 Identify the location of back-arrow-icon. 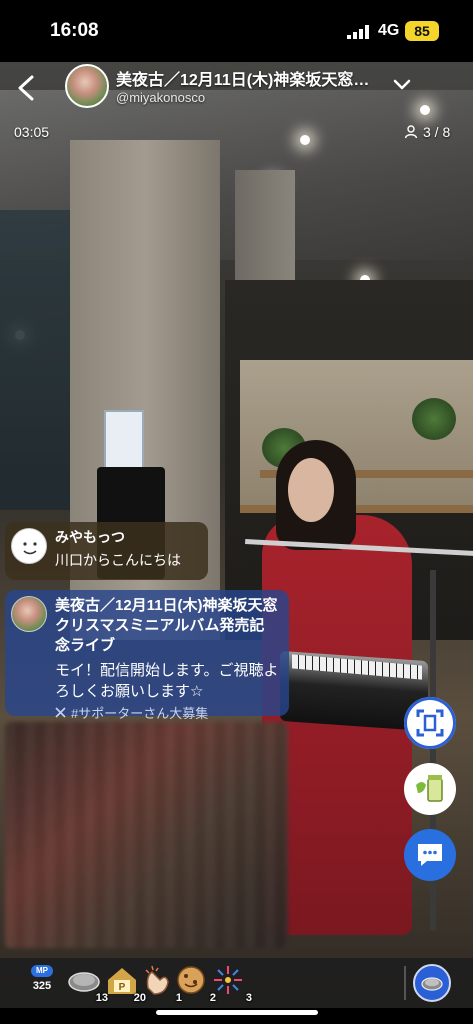
(26, 88).